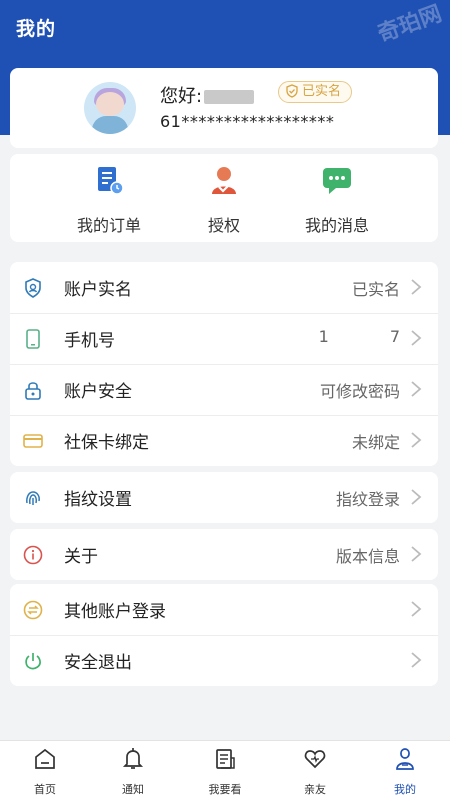  I want to click on settings-row-value: 1 7, so click(359, 336).